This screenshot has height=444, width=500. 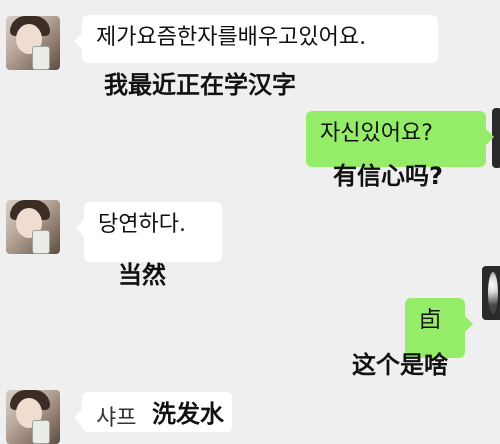 I want to click on message-text: 제가요즘한자를배우고있어요., so click(x=231, y=37).